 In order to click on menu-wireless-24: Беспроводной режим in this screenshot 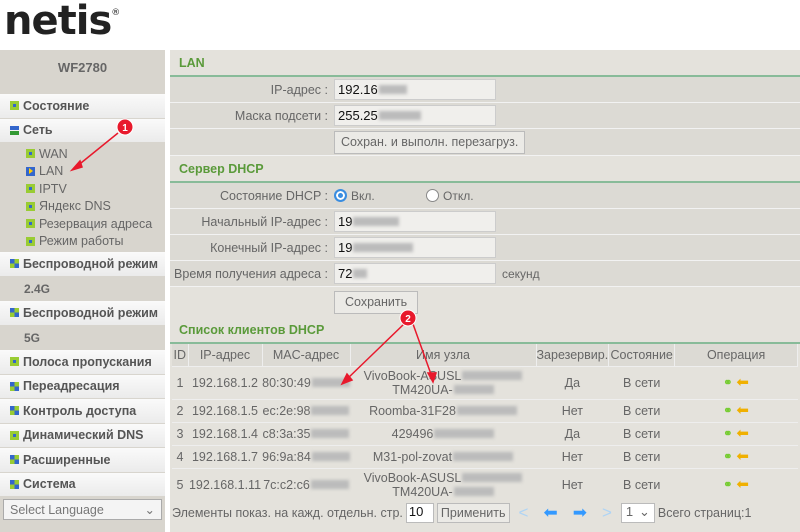, I will do `click(82, 264)`.